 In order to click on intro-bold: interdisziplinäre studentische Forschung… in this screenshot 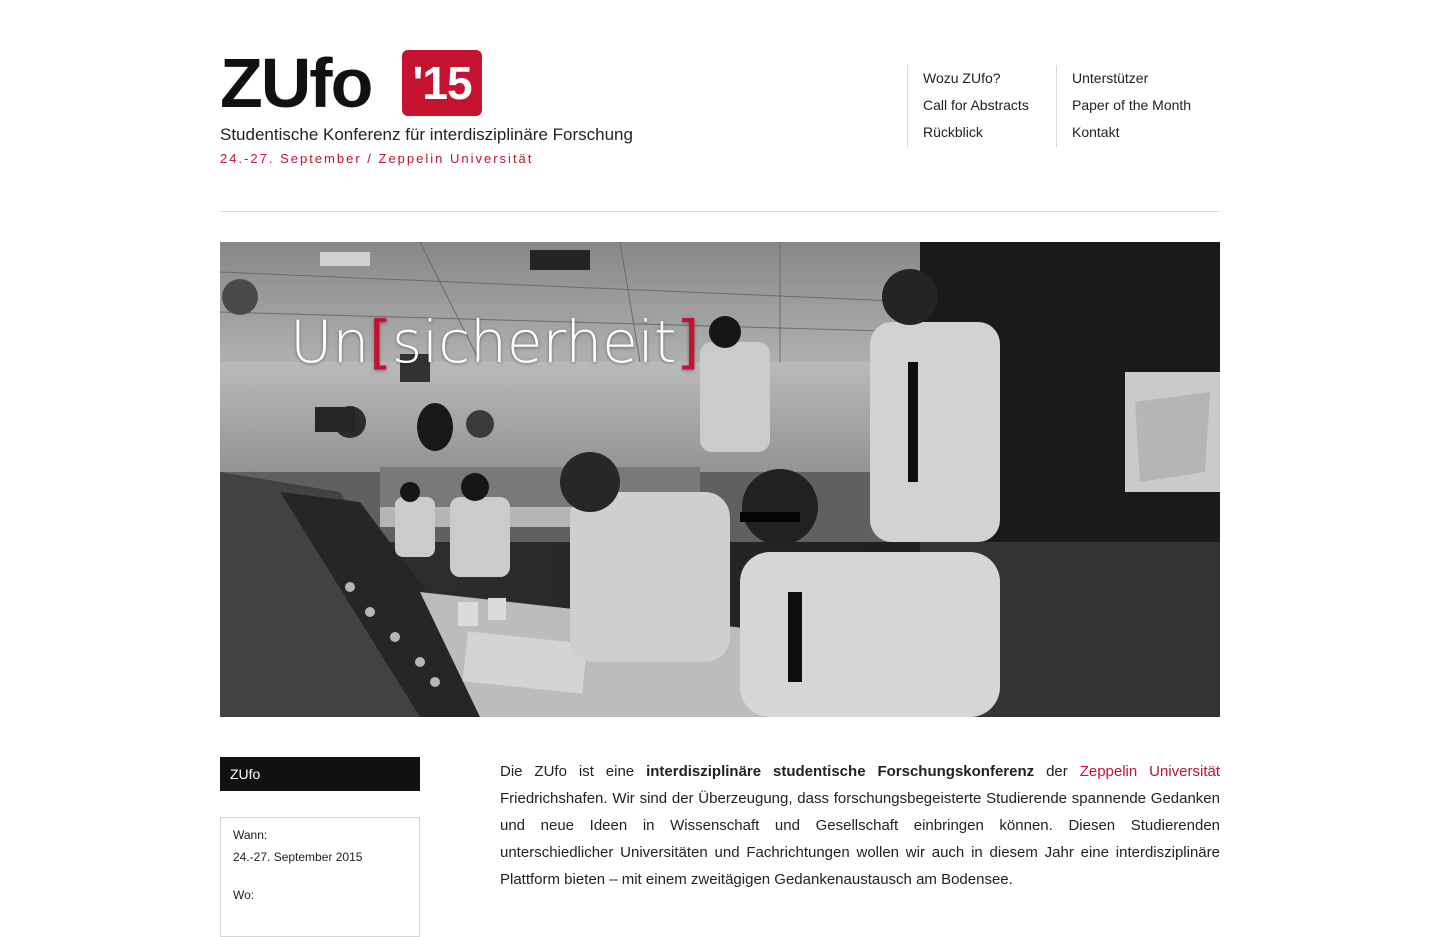, I will do `click(840, 771)`.